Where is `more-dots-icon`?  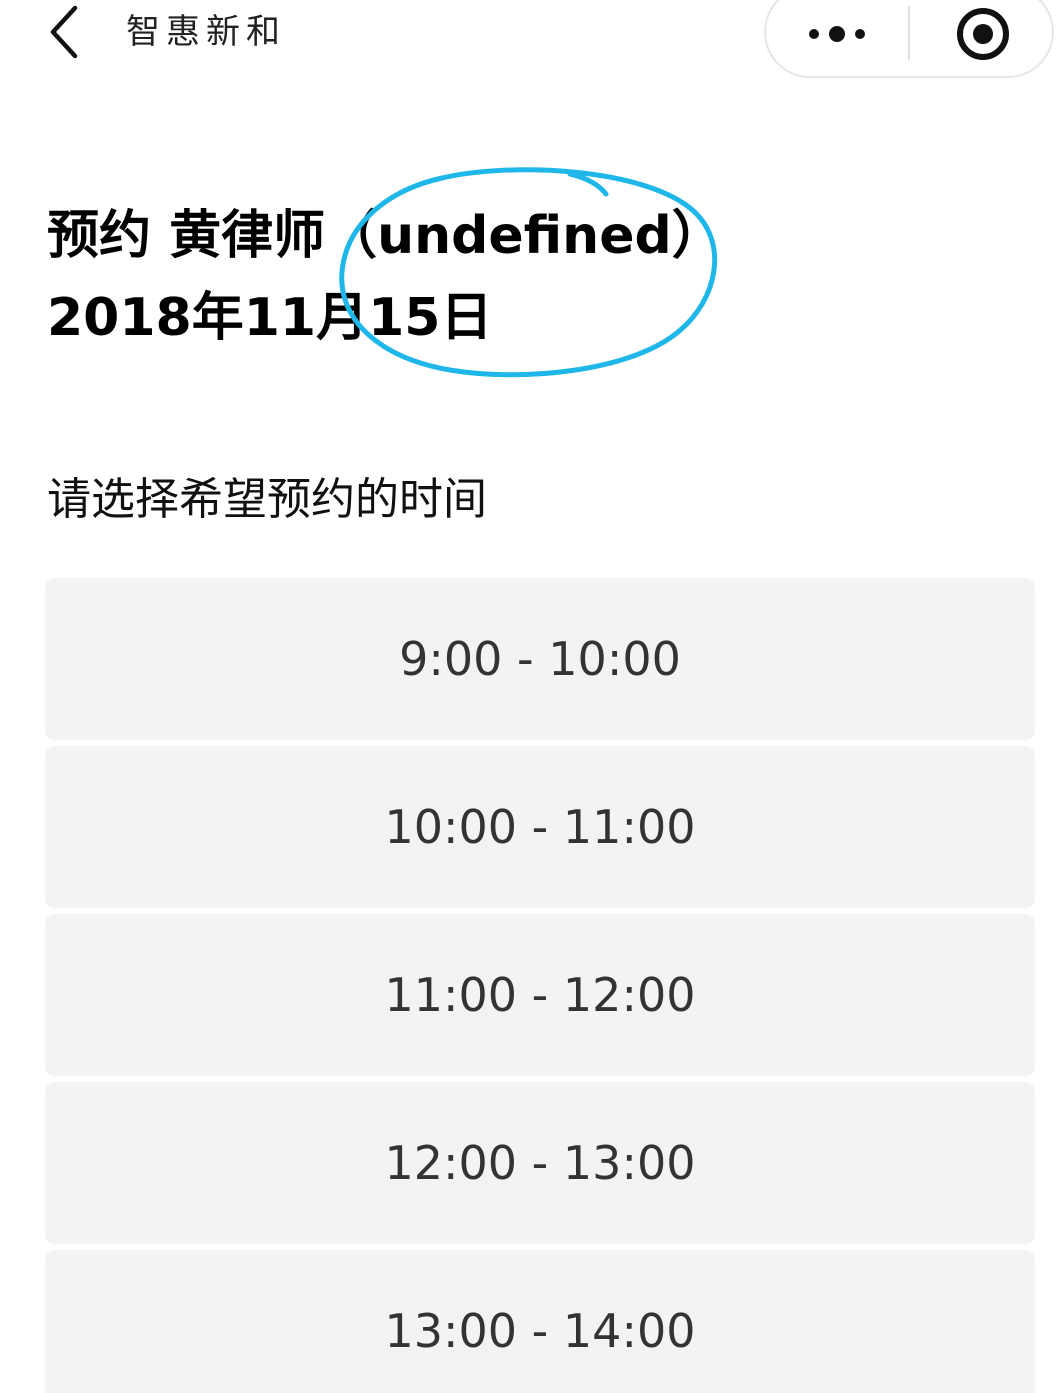
more-dots-icon is located at coordinates (837, 34).